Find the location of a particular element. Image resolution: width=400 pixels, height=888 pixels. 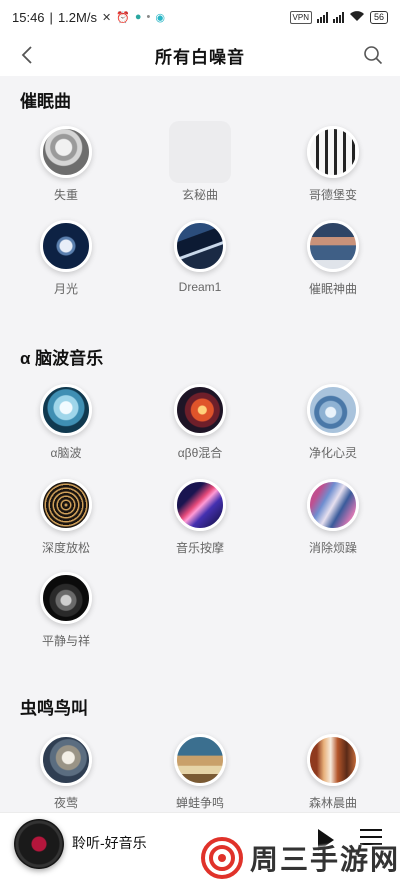

sound-item-alpha: α脑波 is located at coordinates (66, 422).